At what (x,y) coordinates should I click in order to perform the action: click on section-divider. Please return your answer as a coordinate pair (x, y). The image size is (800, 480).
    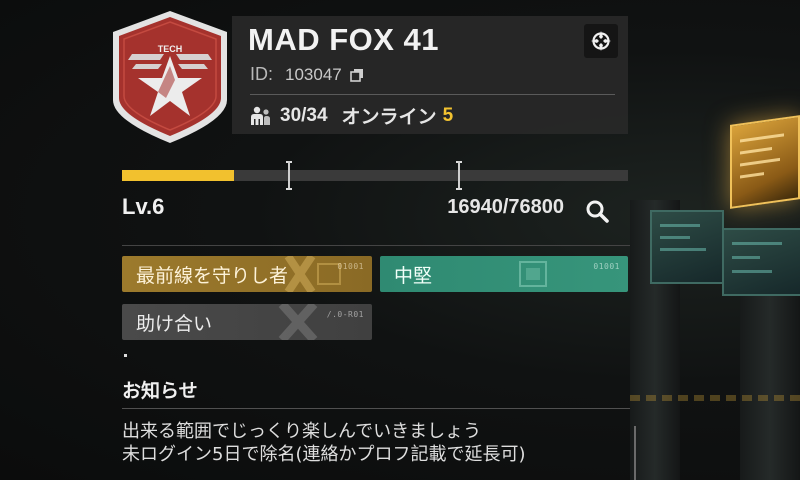
    Looking at the image, I should click on (376, 245).